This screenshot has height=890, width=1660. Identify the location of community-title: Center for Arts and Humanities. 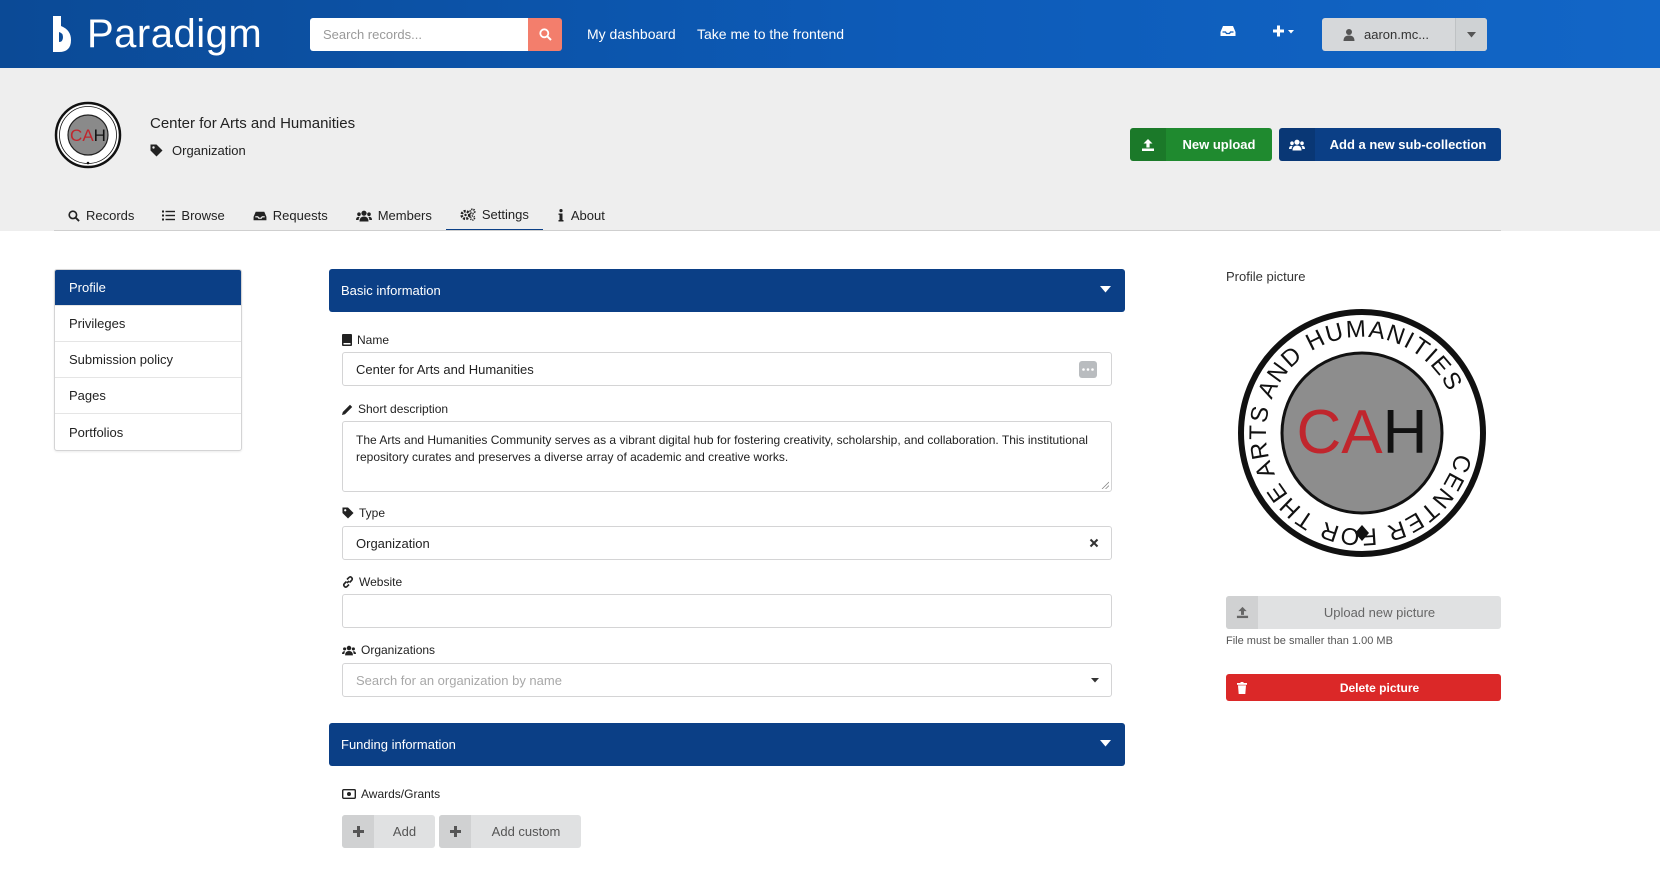
(253, 123).